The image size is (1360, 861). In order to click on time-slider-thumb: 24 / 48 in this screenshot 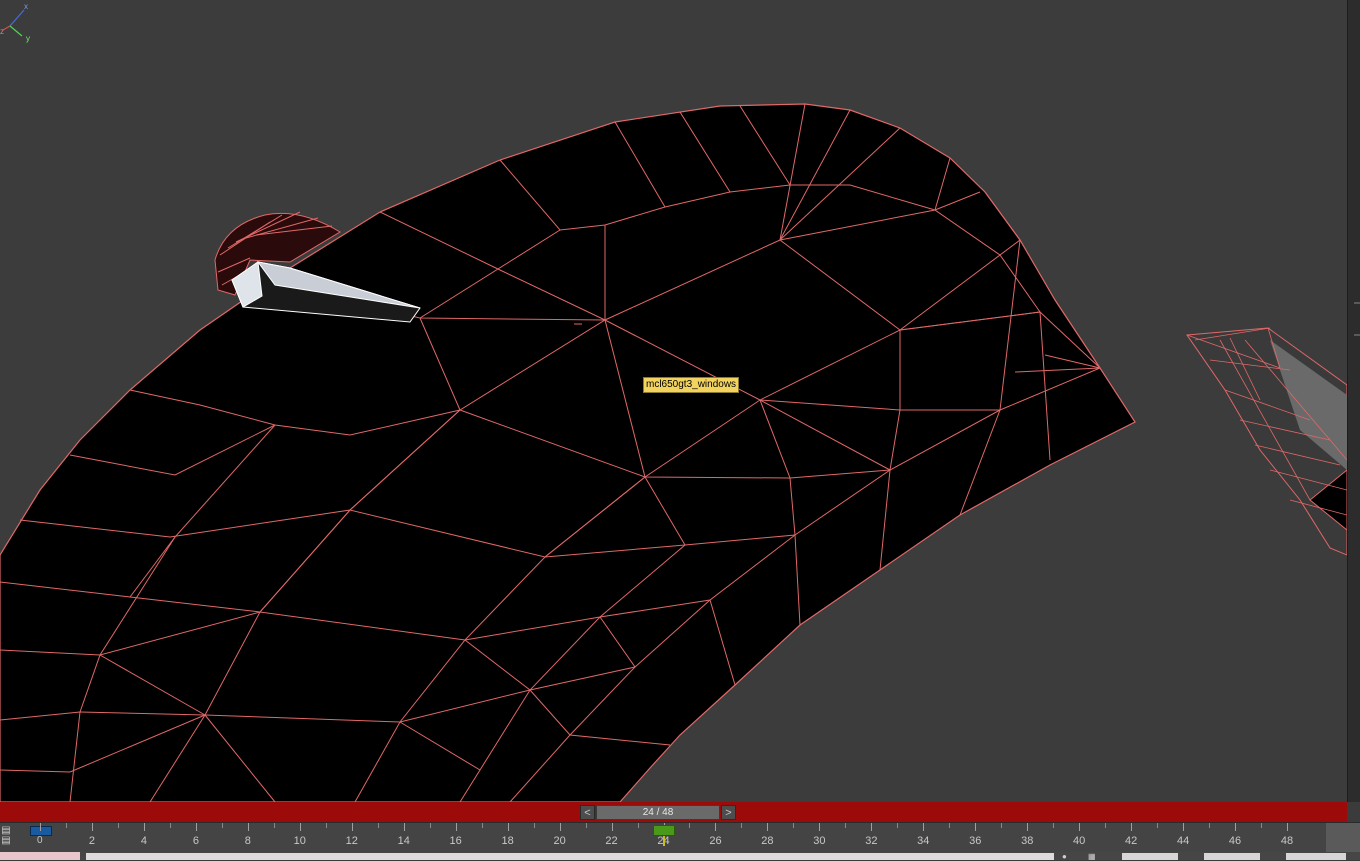, I will do `click(658, 812)`.